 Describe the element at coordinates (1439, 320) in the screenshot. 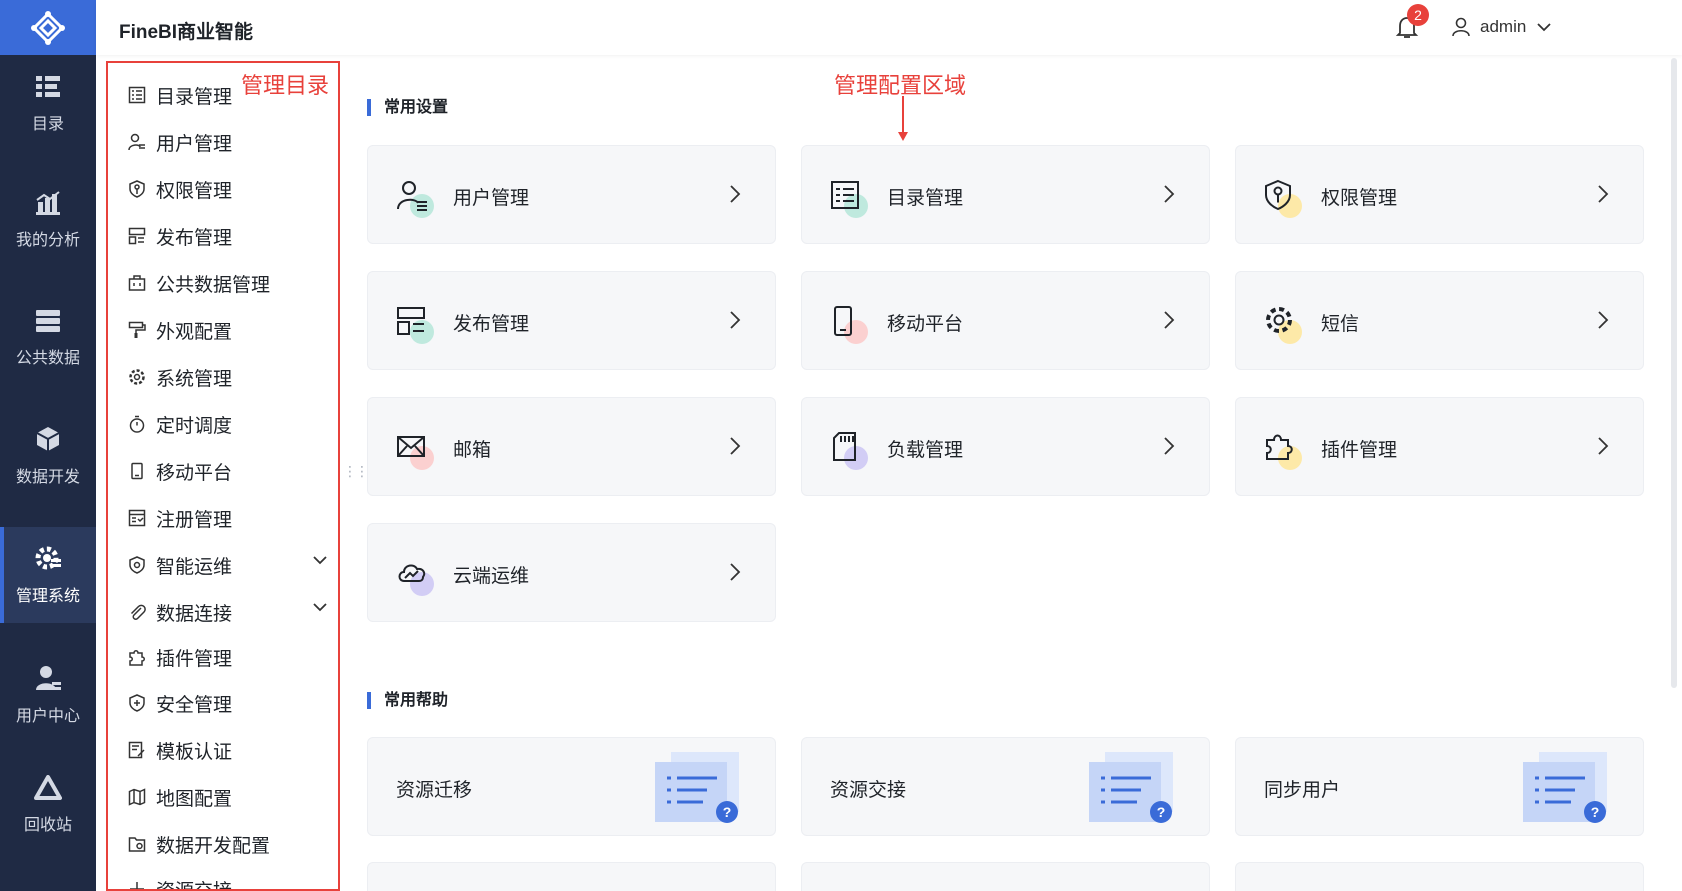

I see `card-sms: 短信` at that location.